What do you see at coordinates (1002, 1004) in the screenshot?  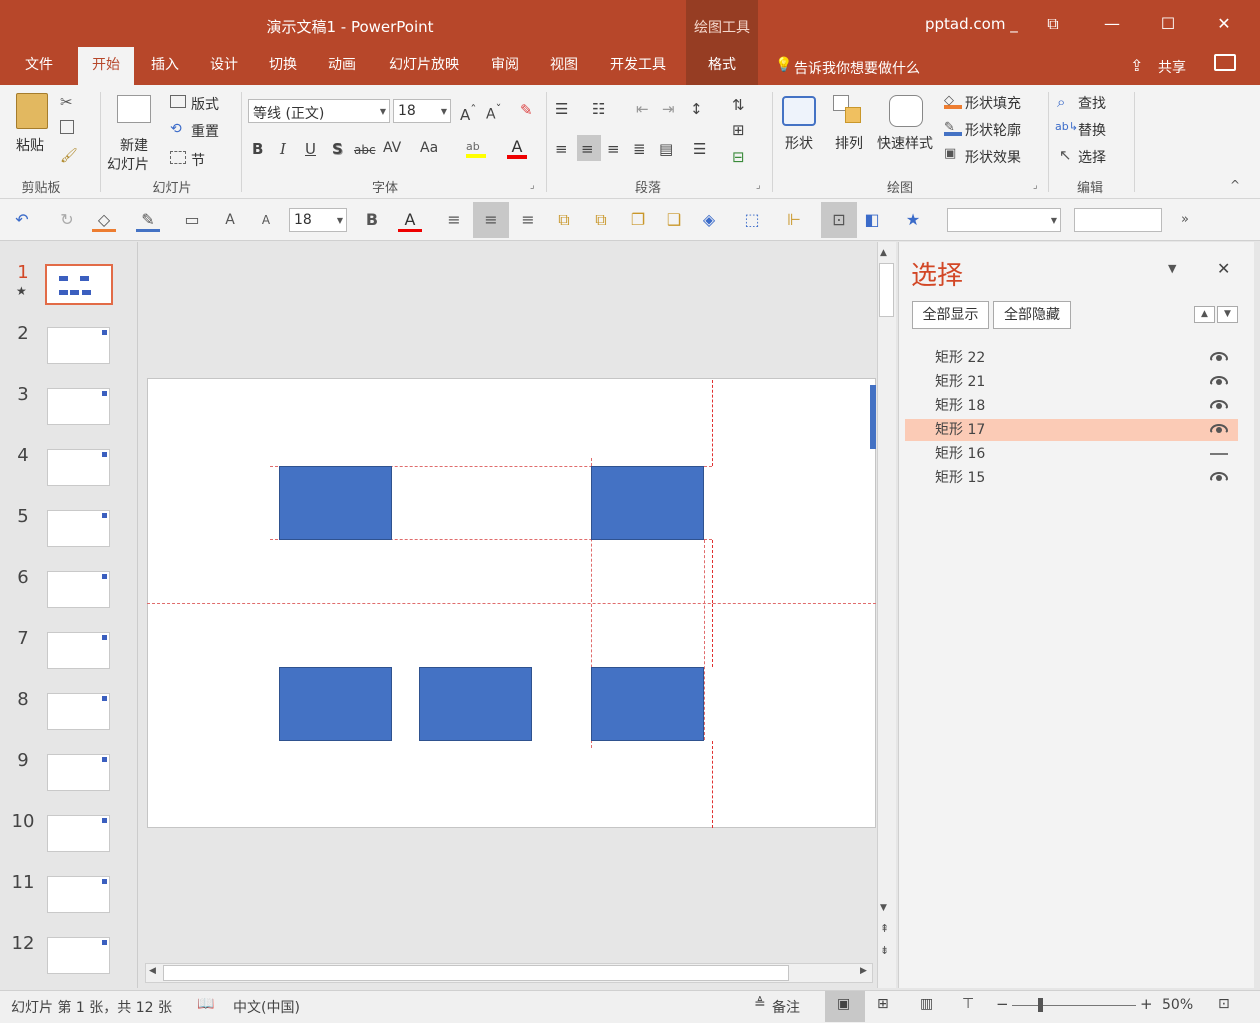 I see `zoom-out-icon: −` at bounding box center [1002, 1004].